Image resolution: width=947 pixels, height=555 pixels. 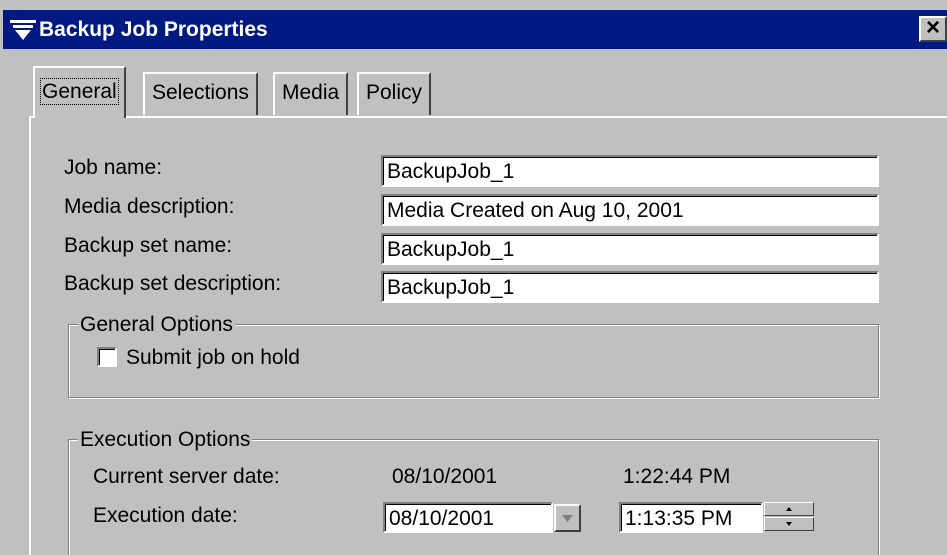 I want to click on tab-general: General, so click(x=79, y=92).